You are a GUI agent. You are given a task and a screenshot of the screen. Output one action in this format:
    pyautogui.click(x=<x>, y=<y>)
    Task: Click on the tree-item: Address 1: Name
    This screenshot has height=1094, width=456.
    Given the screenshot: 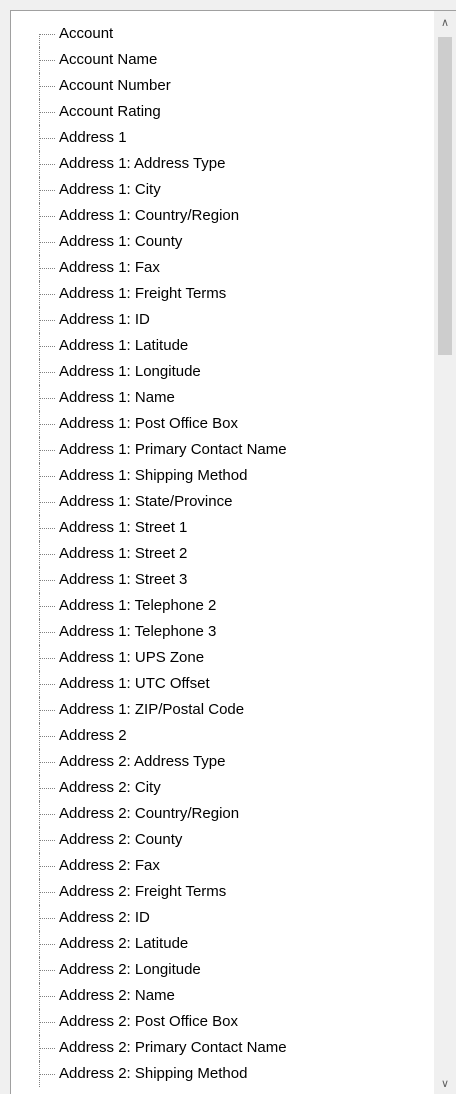 What is the action you would take?
    pyautogui.click(x=222, y=398)
    